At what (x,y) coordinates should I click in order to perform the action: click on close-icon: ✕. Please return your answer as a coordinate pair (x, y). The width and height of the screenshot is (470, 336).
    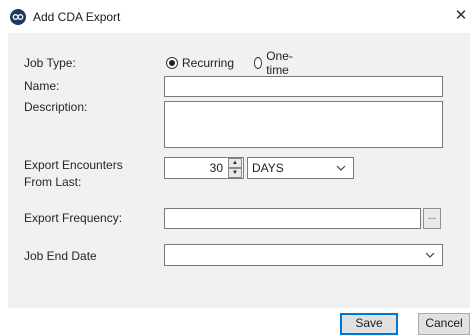
    Looking at the image, I should click on (461, 16).